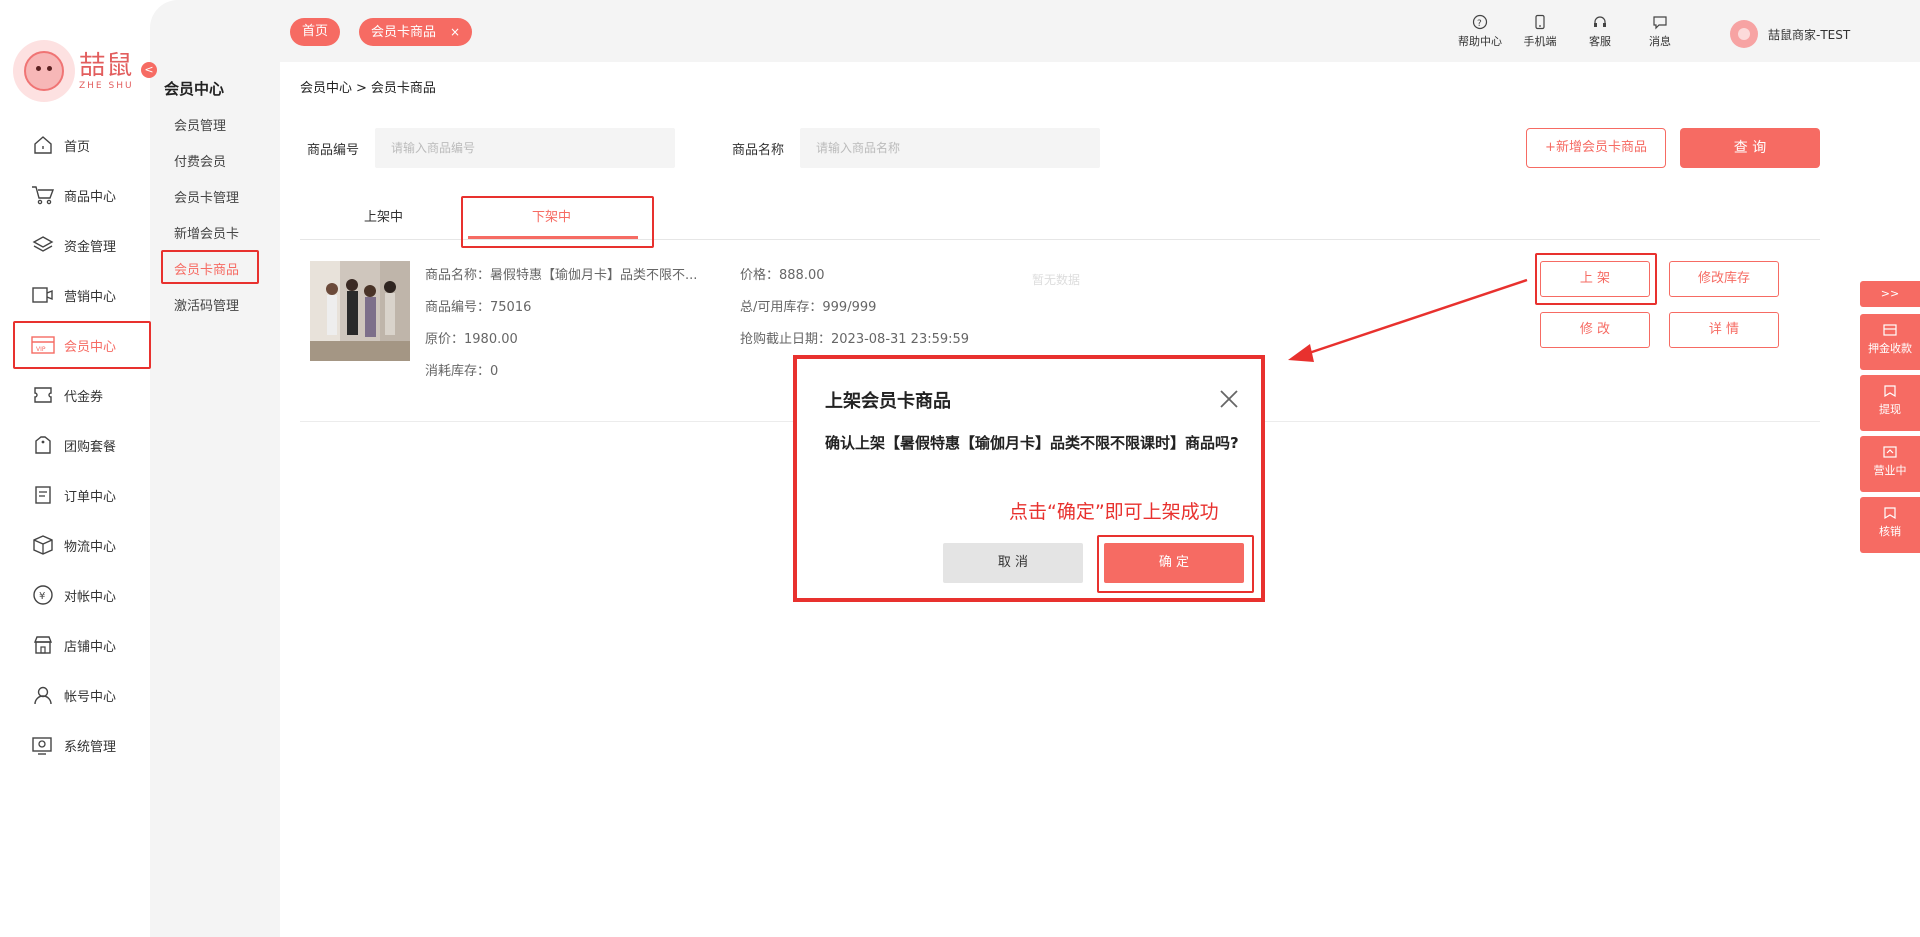  Describe the element at coordinates (90, 697) in the screenshot. I see `nav-item-label: 帐号中心` at that location.